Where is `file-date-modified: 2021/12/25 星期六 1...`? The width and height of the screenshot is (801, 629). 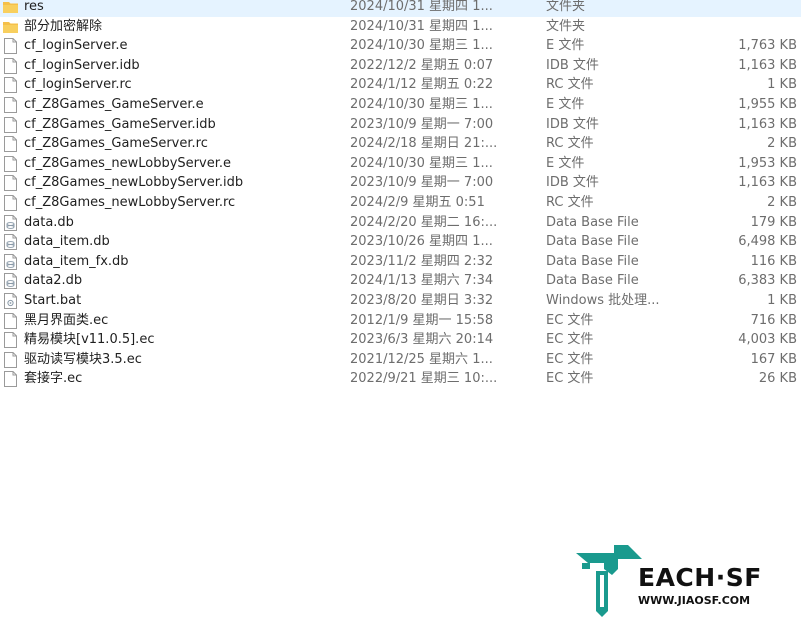 file-date-modified: 2021/12/25 星期六 1... is located at coordinates (421, 359).